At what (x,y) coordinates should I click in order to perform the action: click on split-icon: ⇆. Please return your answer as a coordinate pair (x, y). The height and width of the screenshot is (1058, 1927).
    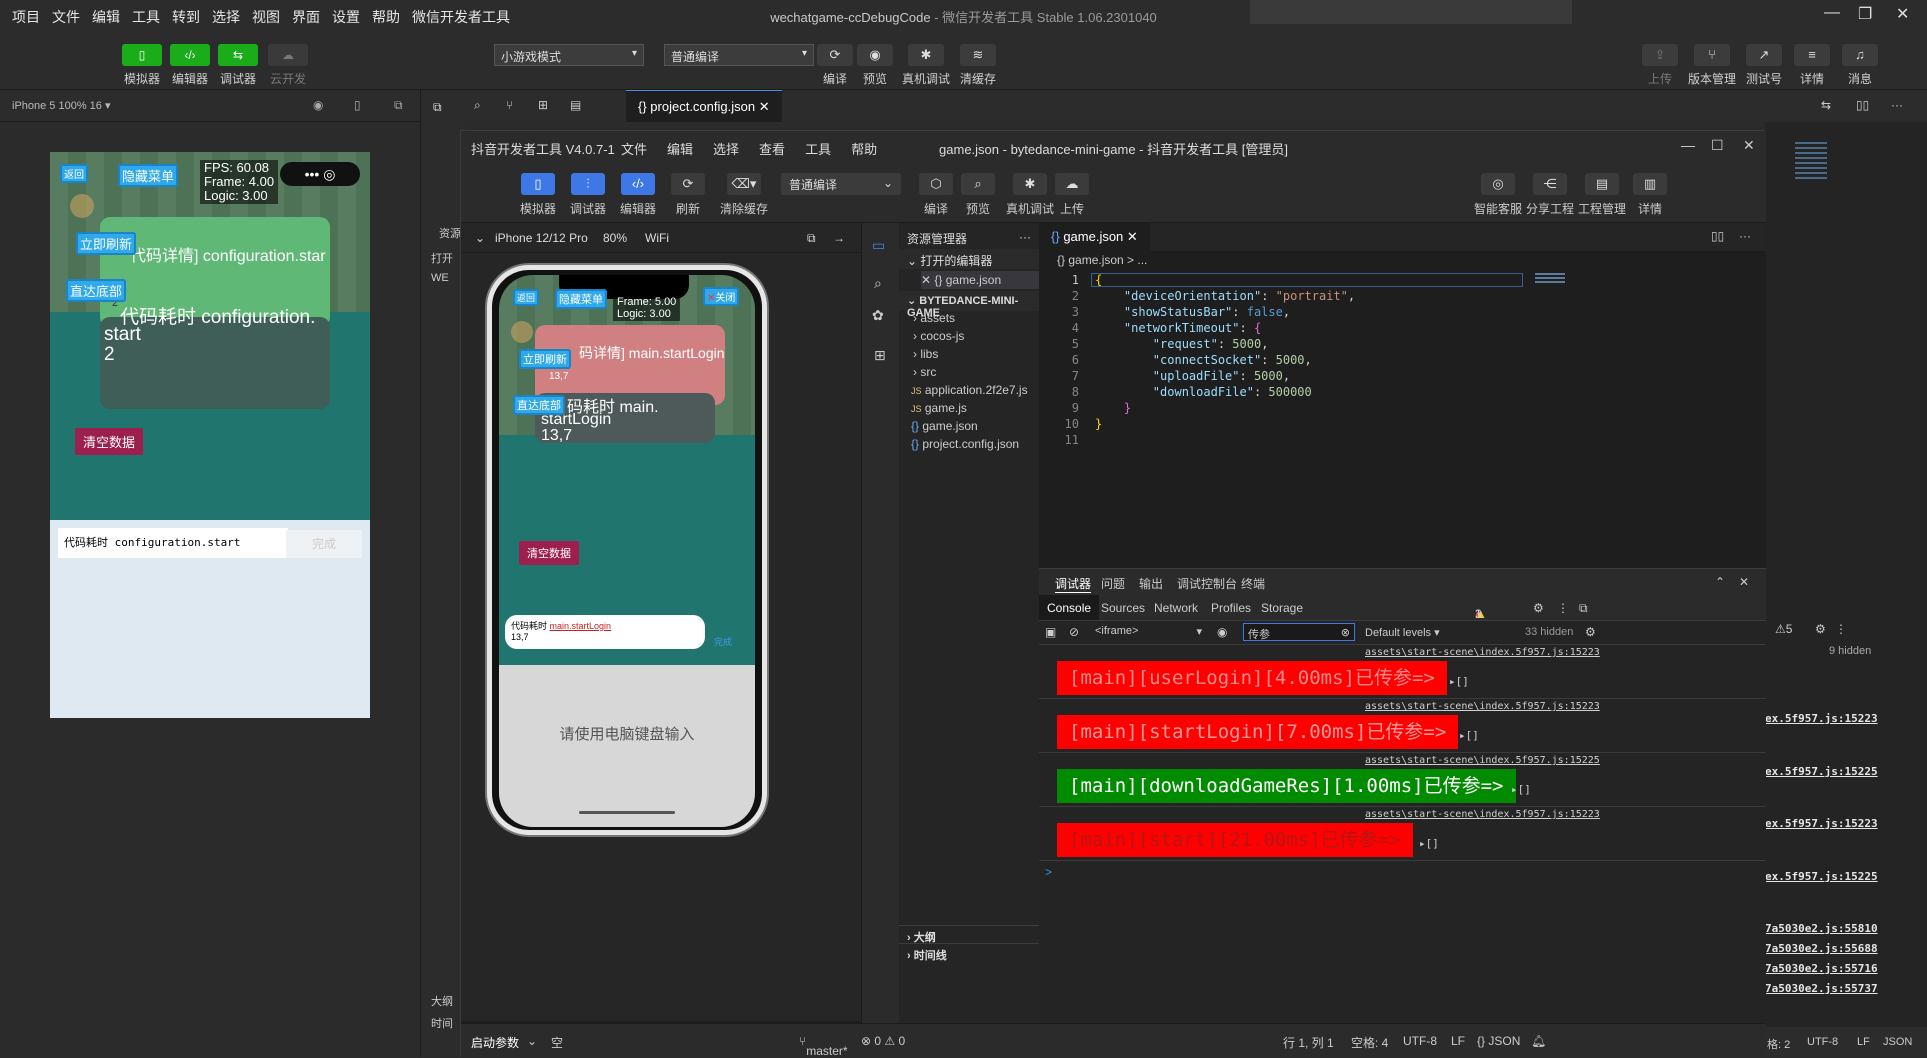
    Looking at the image, I should click on (1826, 105).